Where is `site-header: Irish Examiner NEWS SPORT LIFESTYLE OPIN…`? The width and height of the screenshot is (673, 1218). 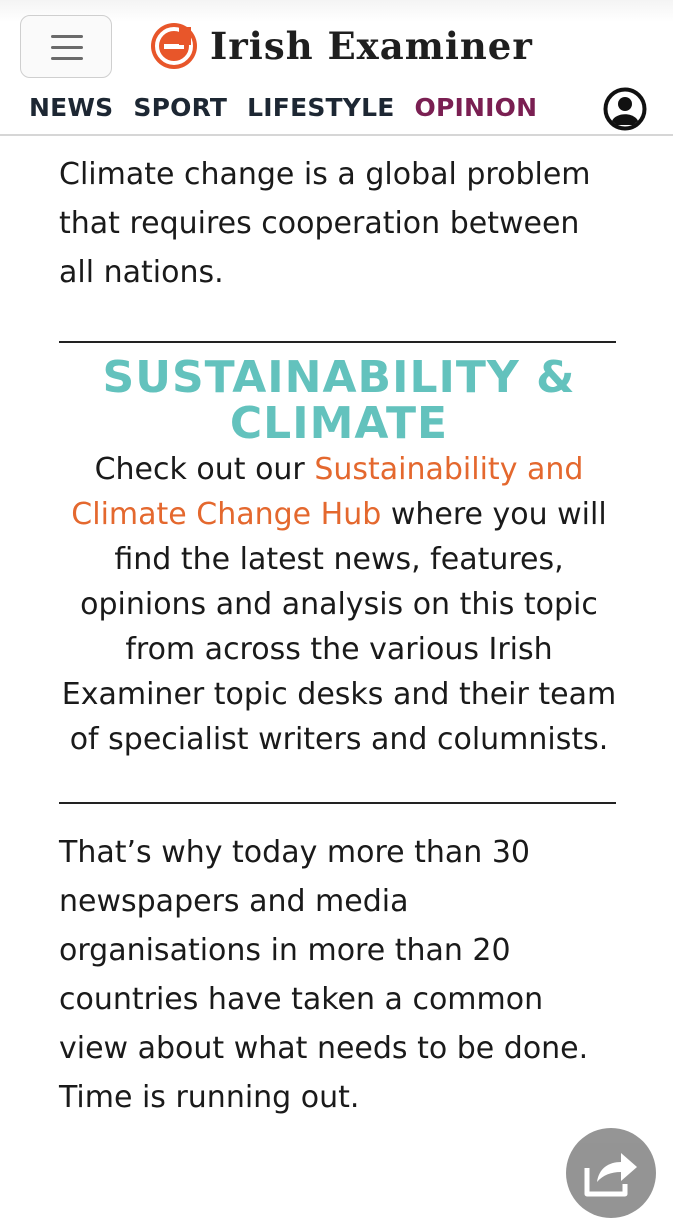 site-header: Irish Examiner NEWS SPORT LIFESTYLE OPIN… is located at coordinates (336, 68).